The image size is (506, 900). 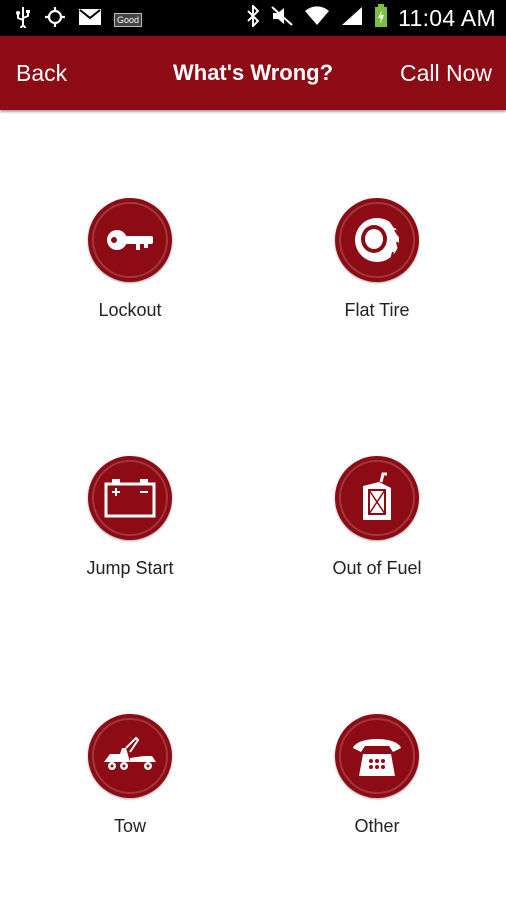 I want to click on option-lockout: Lockout, so click(x=130, y=273).